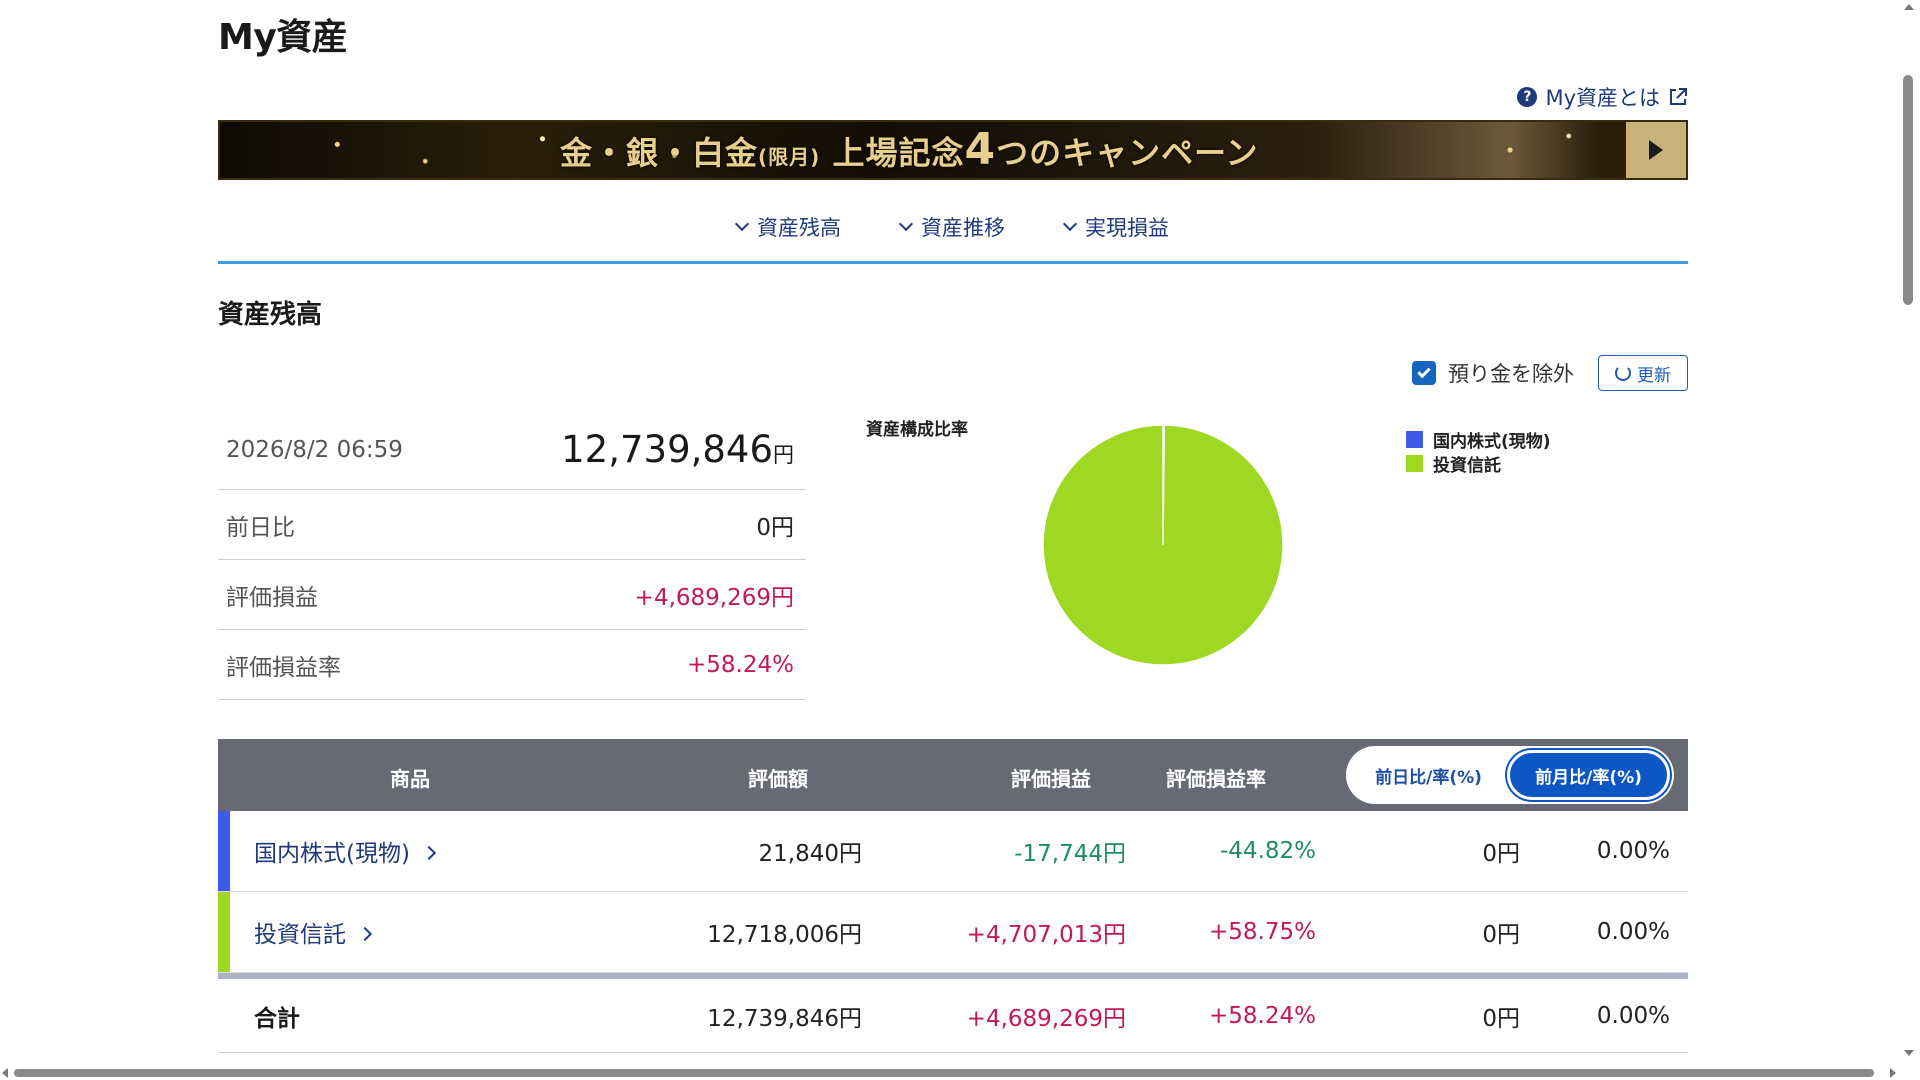 This screenshot has width=1920, height=1080. I want to click on help-link-label: My資産とは, so click(1602, 98).